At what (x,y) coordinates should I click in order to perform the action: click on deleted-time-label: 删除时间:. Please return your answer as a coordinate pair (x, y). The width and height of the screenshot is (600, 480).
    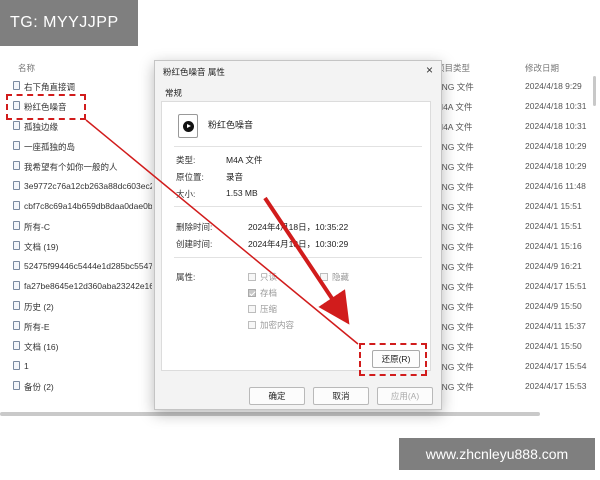
    Looking at the image, I should click on (194, 227).